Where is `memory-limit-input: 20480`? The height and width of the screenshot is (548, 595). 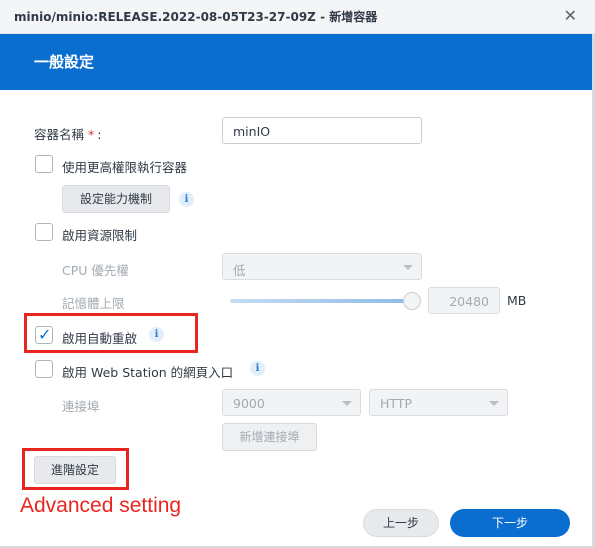
memory-limit-input: 20480 is located at coordinates (464, 300).